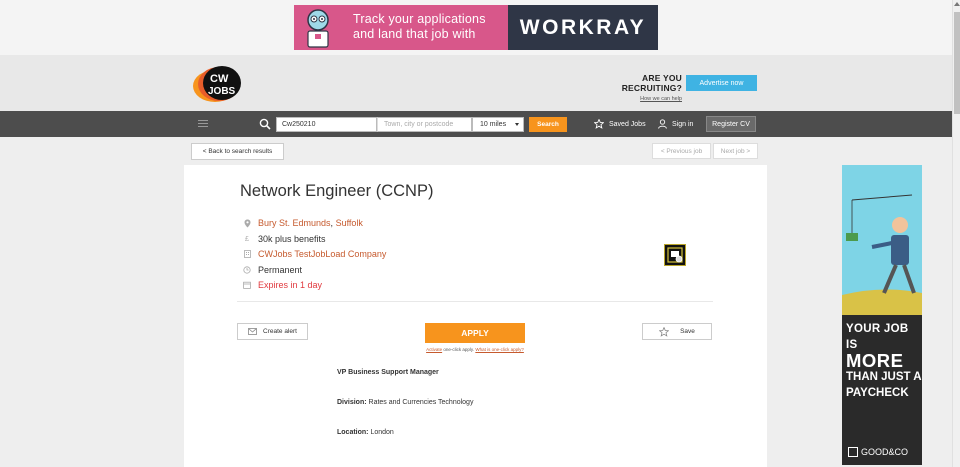 This screenshot has width=960, height=467. I want to click on location-pin-icon, so click(247, 223).